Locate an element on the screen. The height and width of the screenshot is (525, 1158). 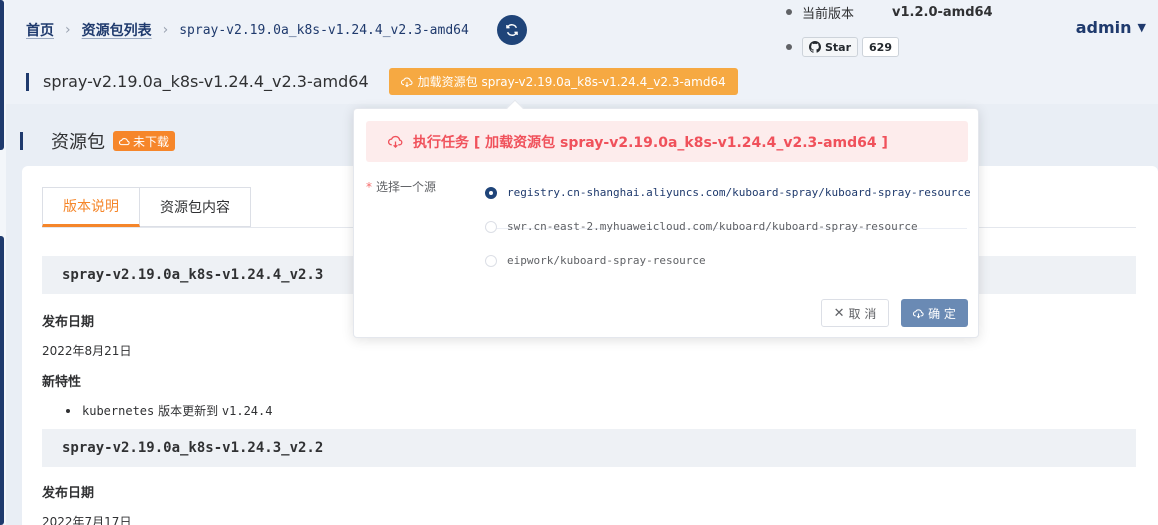
user-menu: admin ▼ is located at coordinates (1111, 27).